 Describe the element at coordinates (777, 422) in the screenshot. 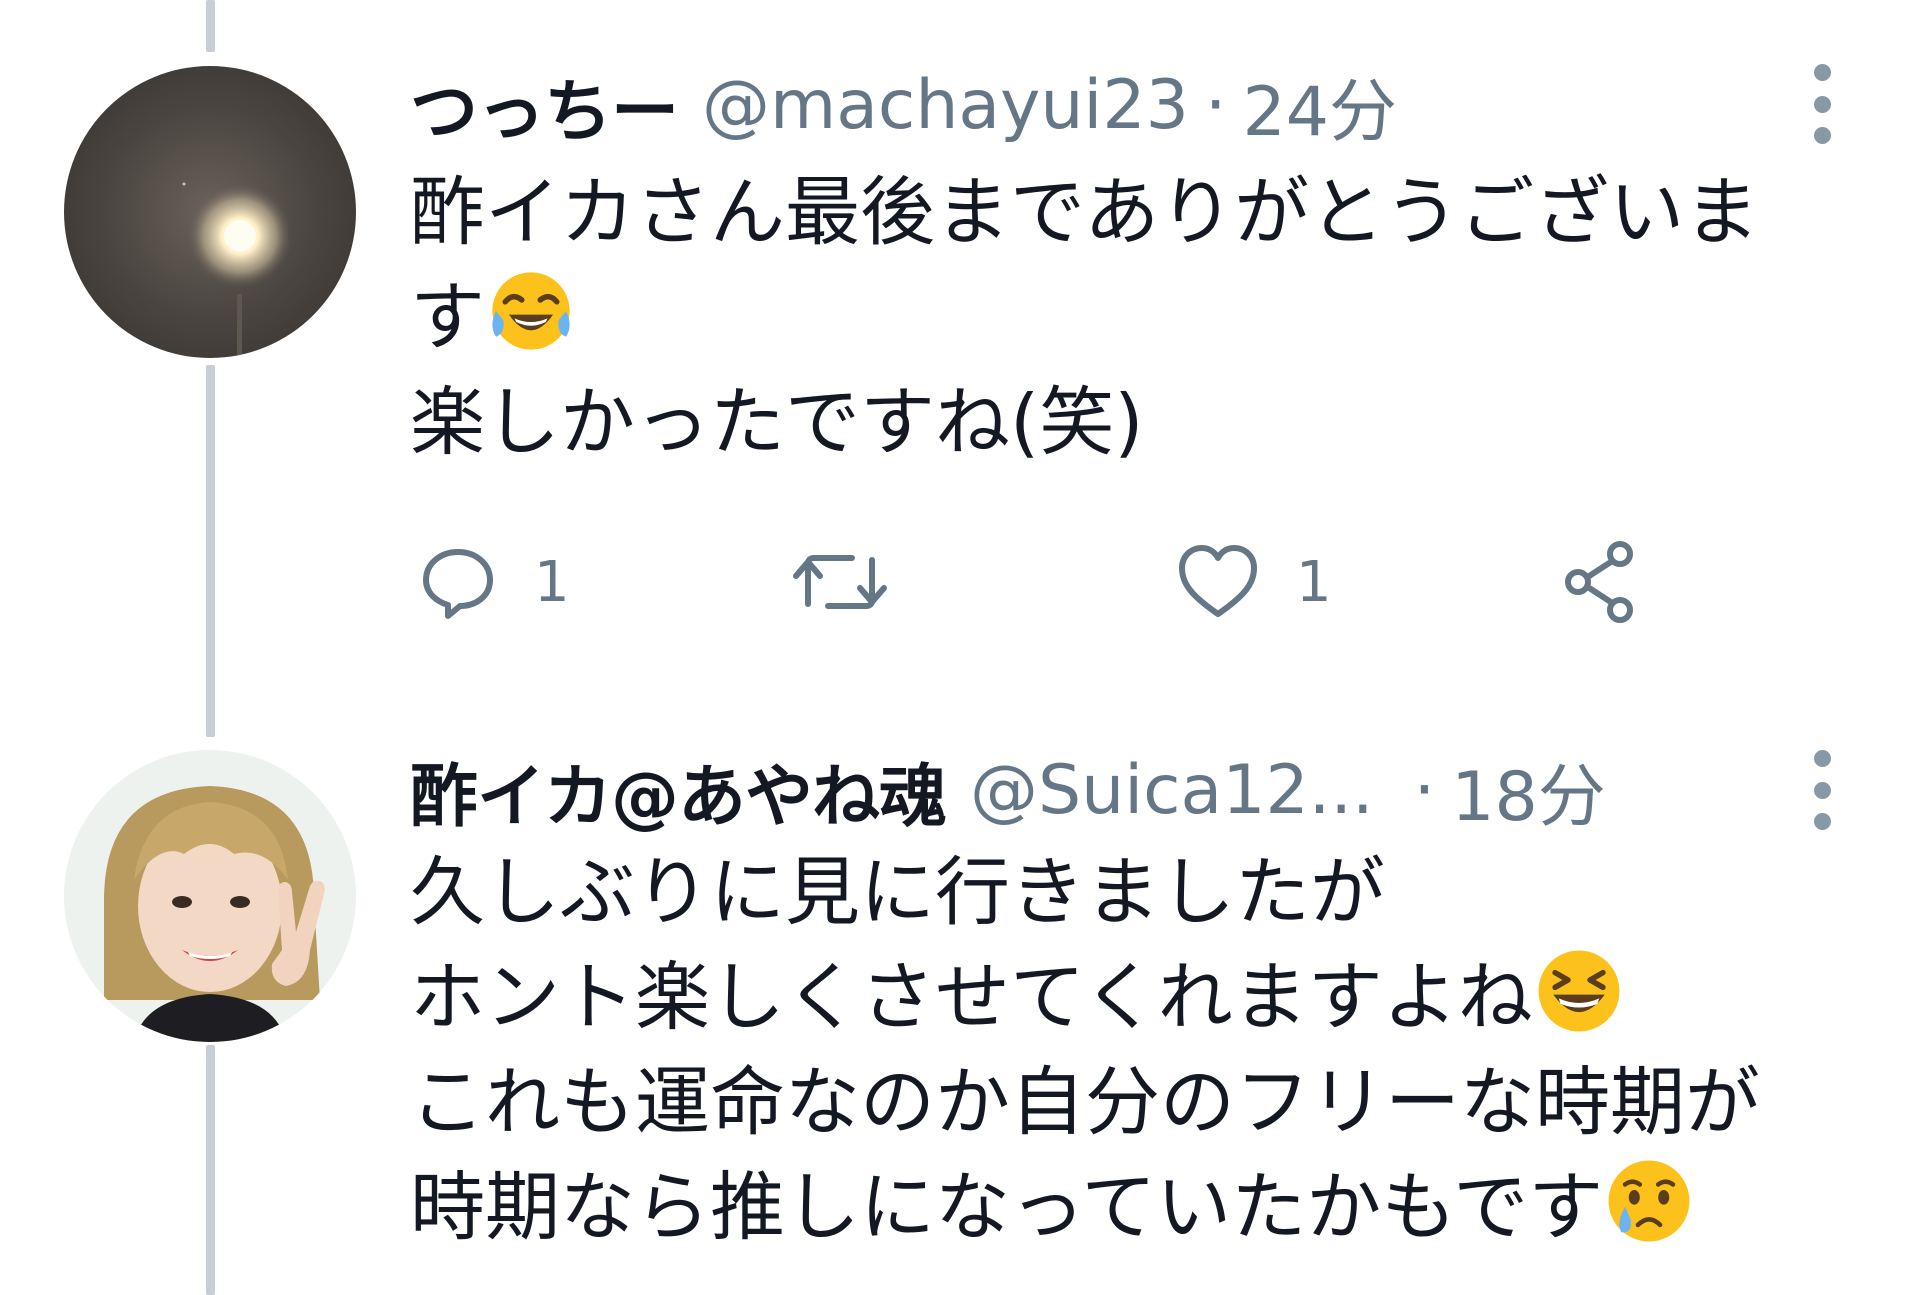

I see `tweet-text-line: 楽しかったですね(笑)` at that location.